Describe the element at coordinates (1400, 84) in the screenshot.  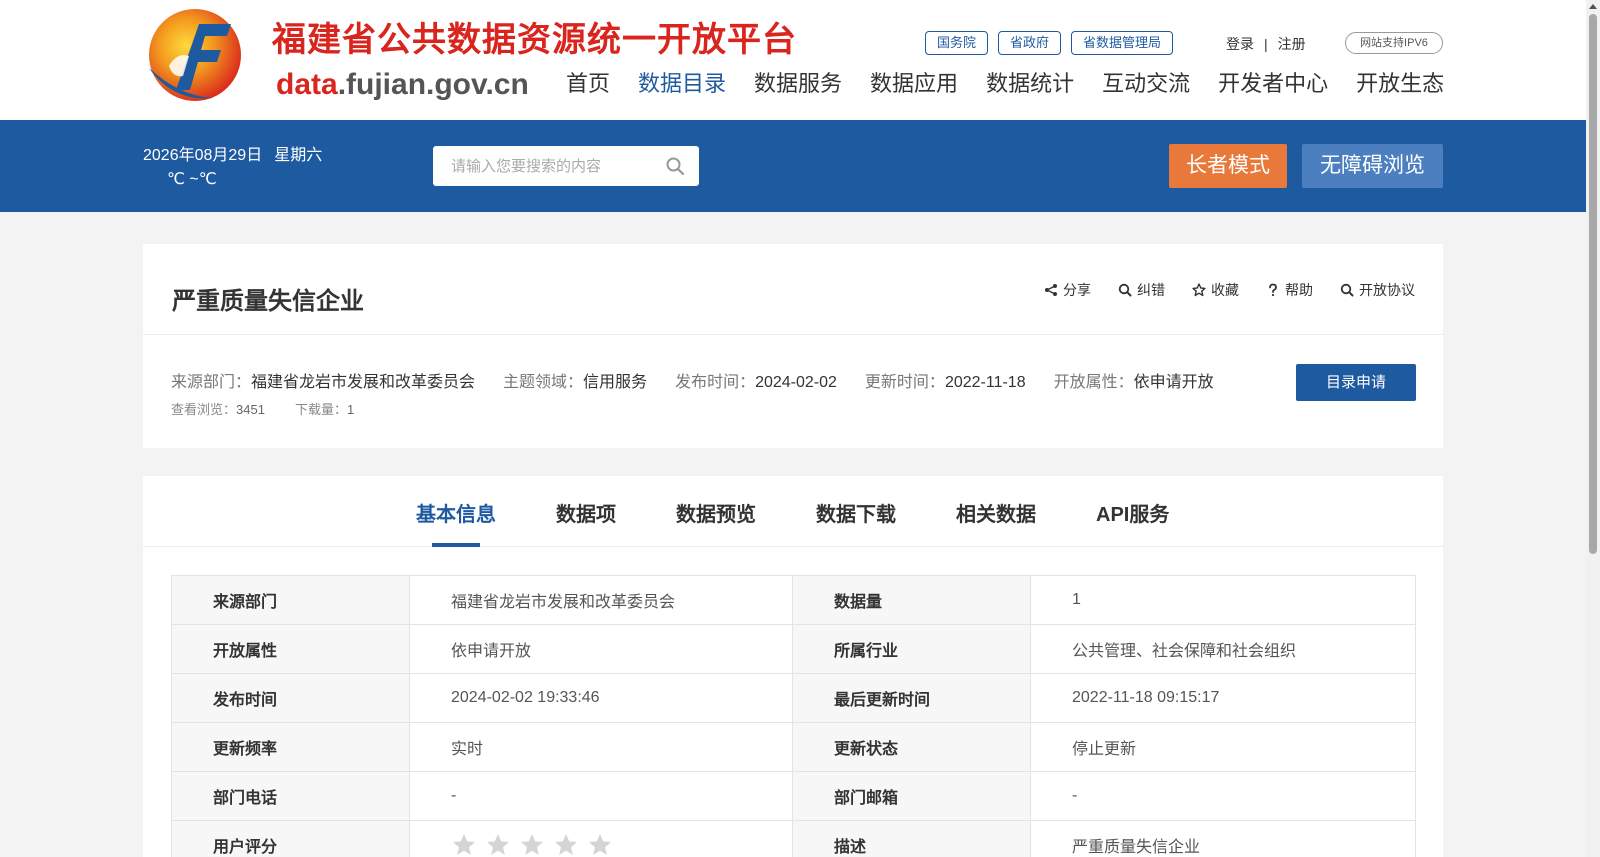
I see `nav-open-ecosystem: 开放生态` at that location.